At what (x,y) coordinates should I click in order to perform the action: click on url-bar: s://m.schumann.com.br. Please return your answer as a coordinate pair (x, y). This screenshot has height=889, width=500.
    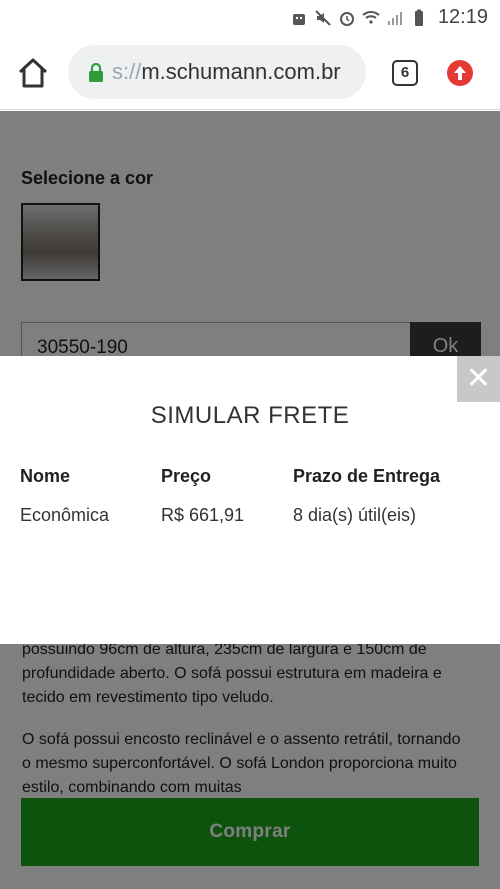
    Looking at the image, I should click on (217, 72).